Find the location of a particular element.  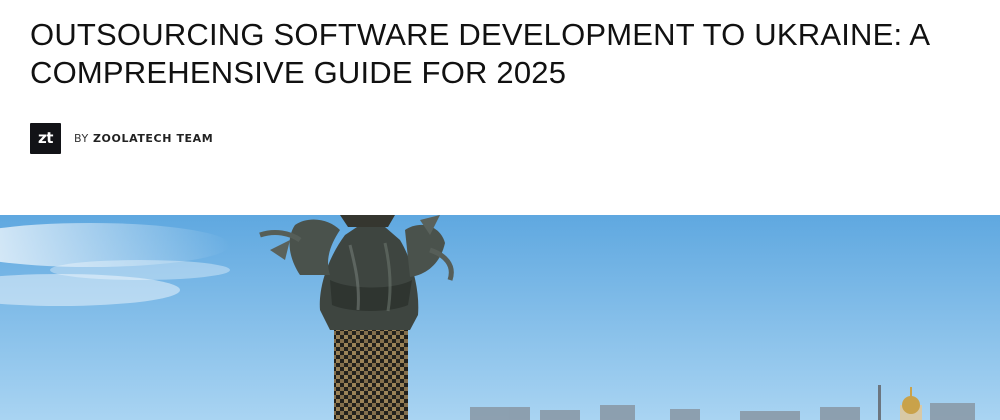

author-name: ZOOLATECH TEAM is located at coordinates (153, 138).